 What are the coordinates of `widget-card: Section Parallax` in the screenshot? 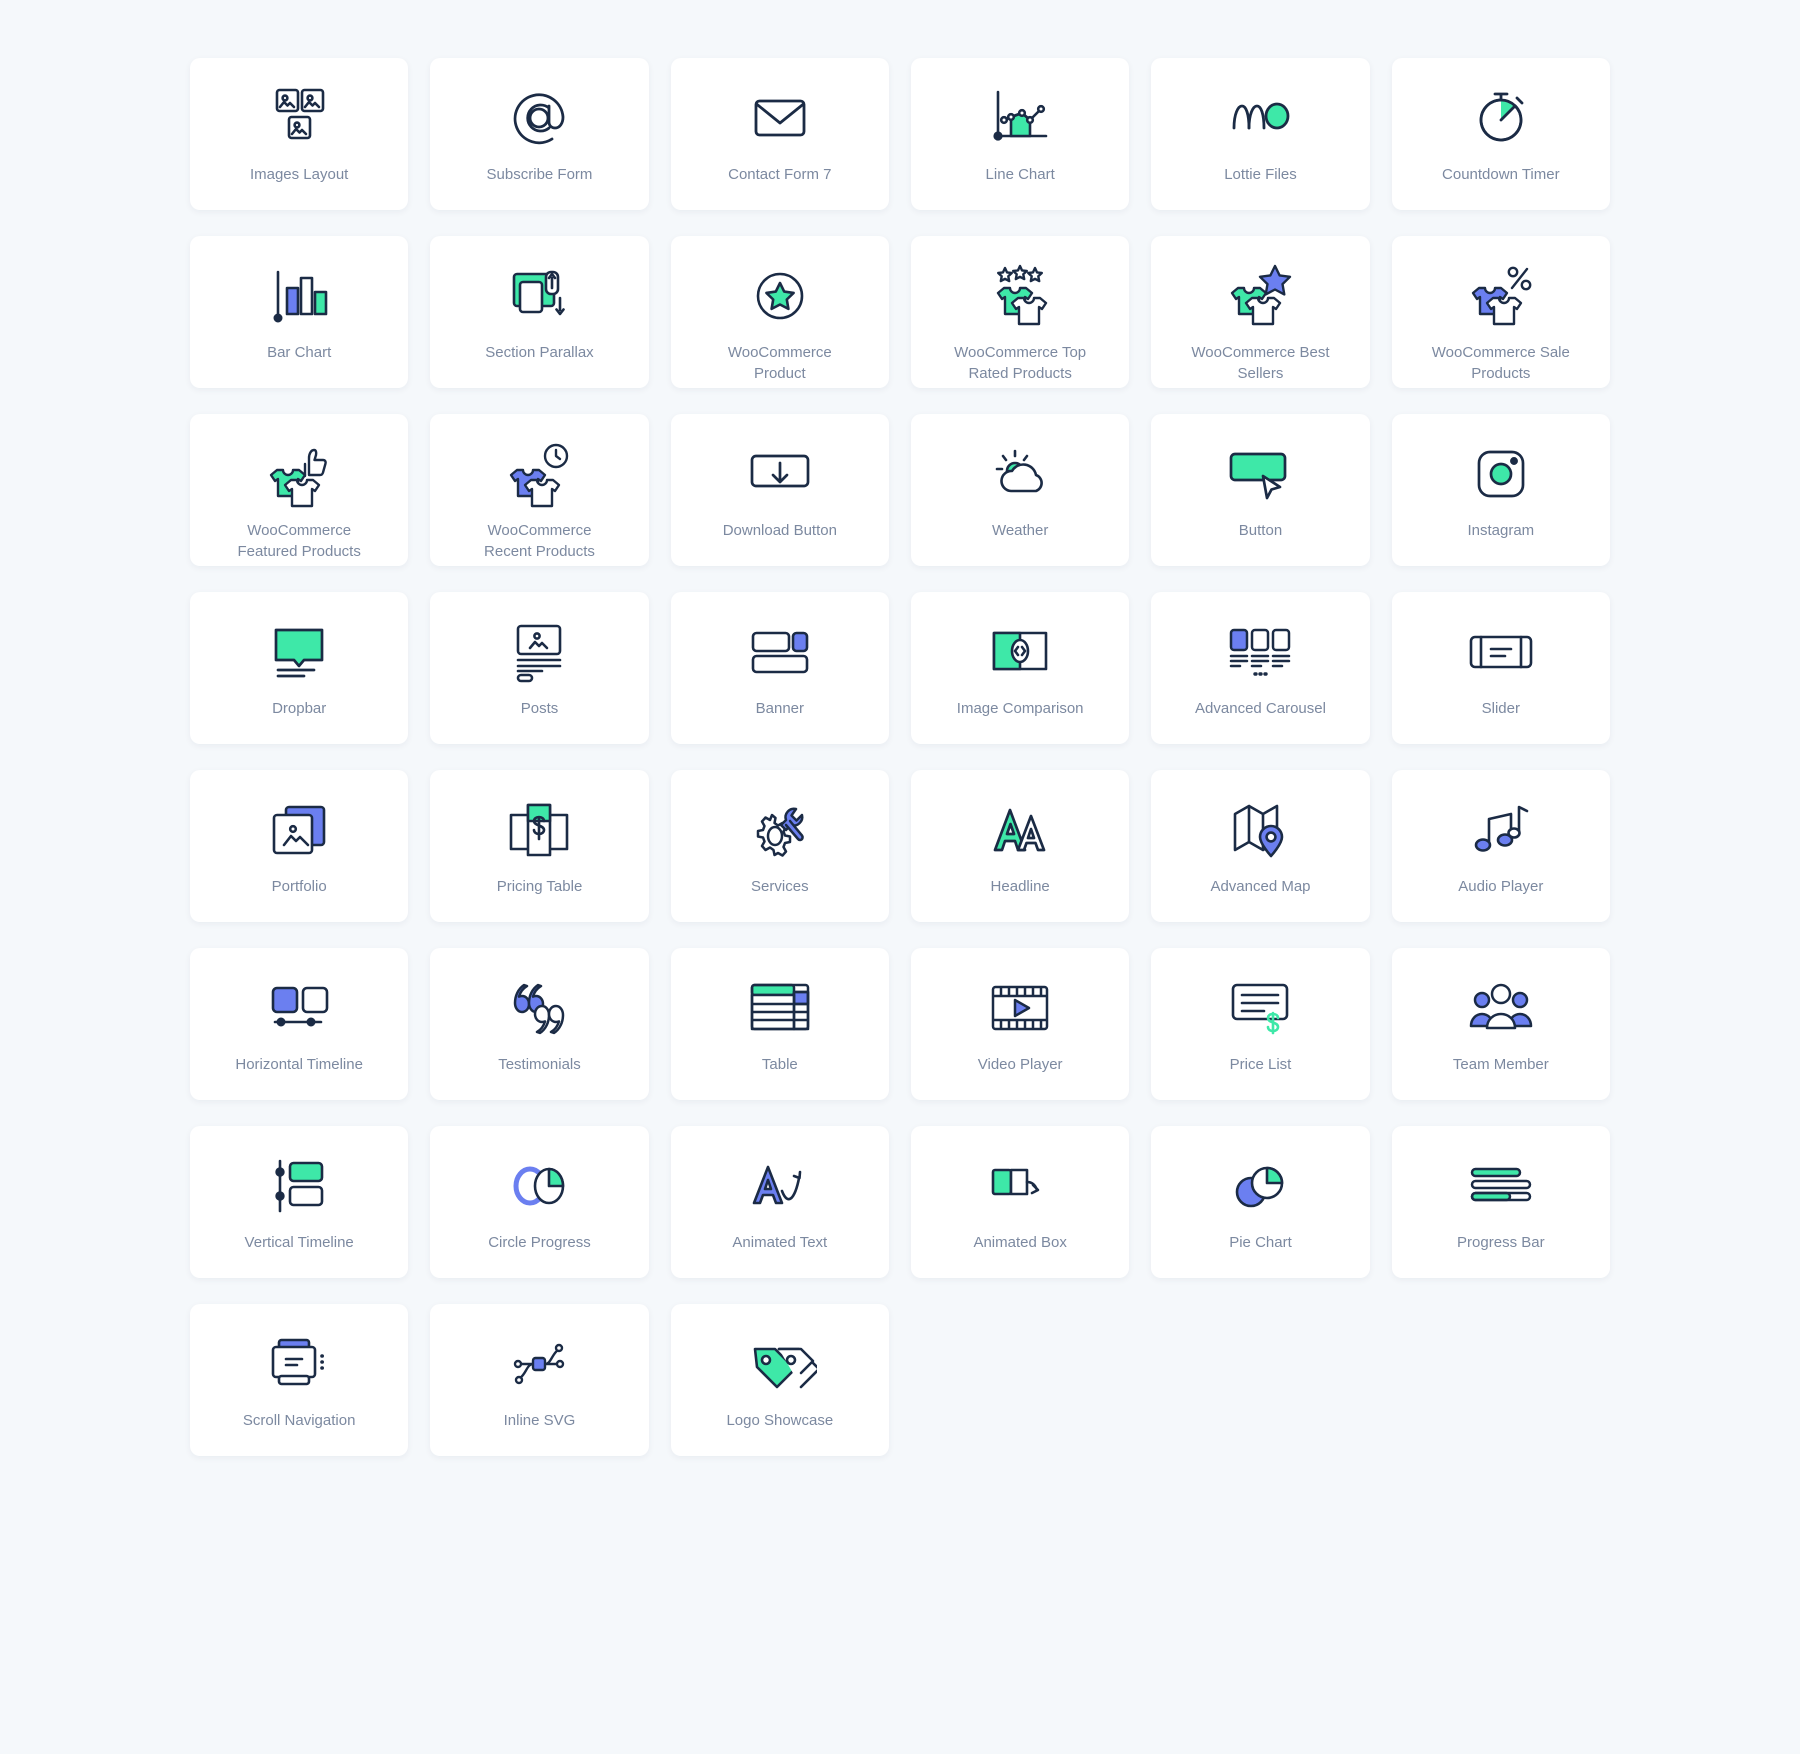 It's located at (539, 312).